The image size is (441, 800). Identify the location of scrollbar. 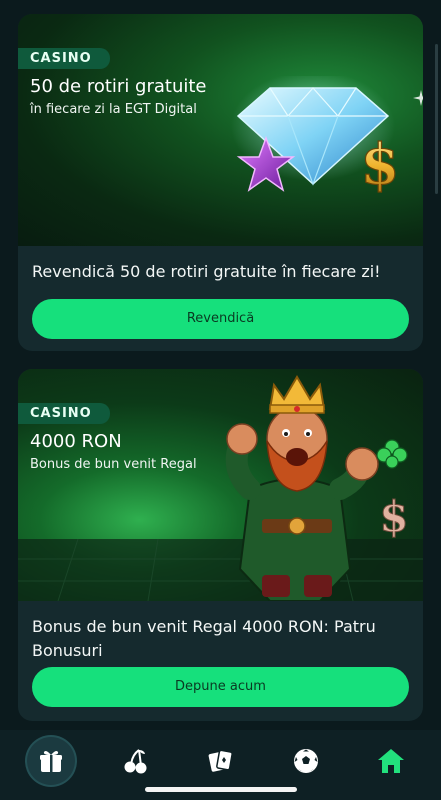
(436, 119).